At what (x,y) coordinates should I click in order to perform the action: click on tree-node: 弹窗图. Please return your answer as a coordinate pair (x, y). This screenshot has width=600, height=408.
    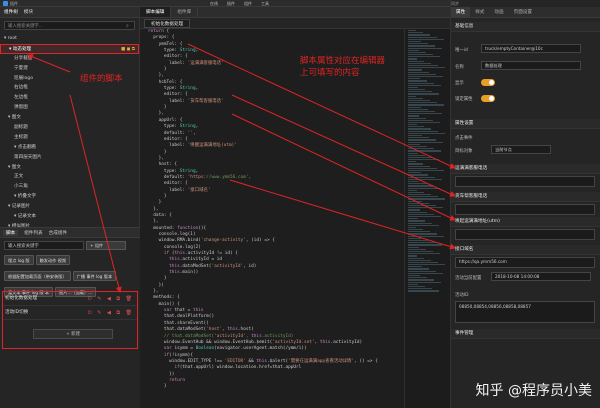
    Looking at the image, I should click on (69, 108).